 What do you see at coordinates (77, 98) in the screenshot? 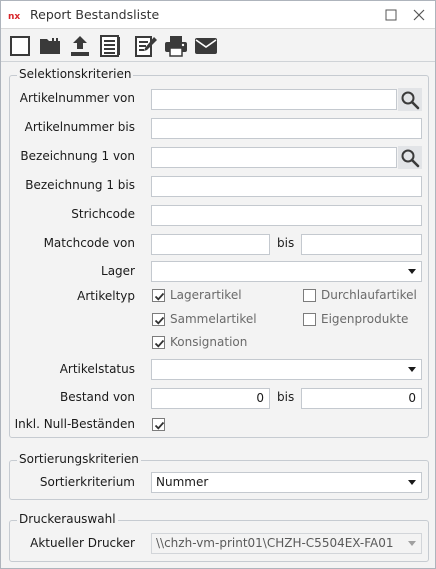
I see `artikelnummer-von-label: Artikelnummer von` at bounding box center [77, 98].